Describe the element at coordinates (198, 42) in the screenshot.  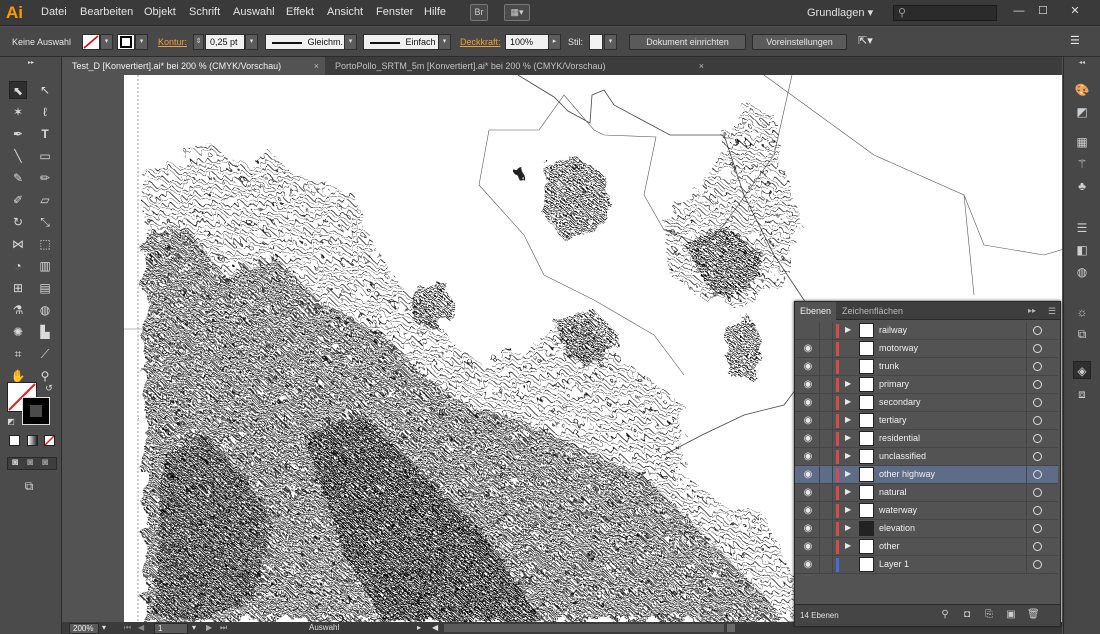
I see `stroke-stepper: ⇕` at that location.